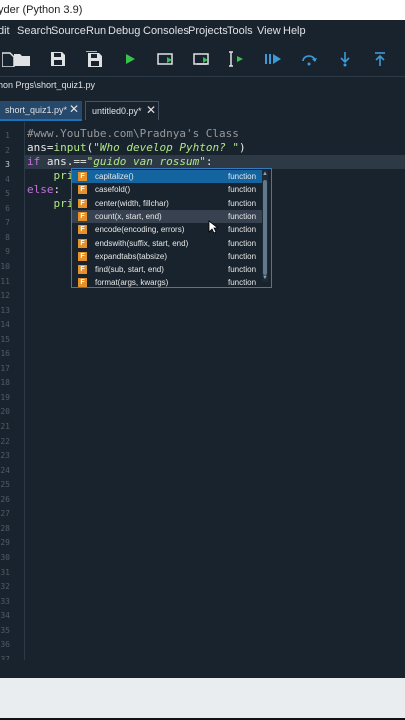  I want to click on completion-item: Fencode(encoding, errors) function, so click(167, 229).